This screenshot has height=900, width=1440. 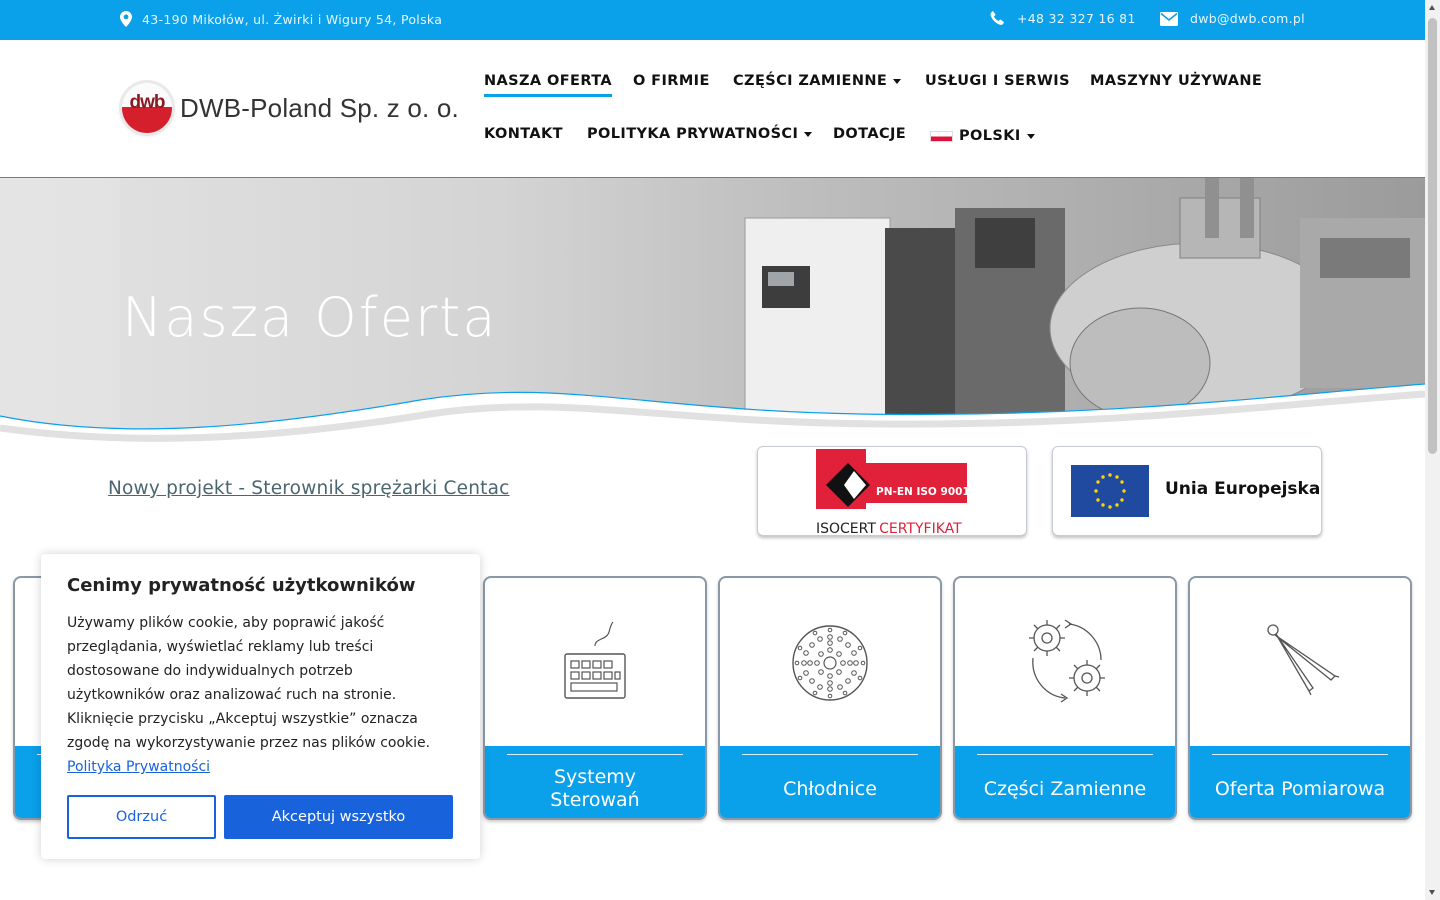 I want to click on nav-nasza-oferta: NASZA OFERTA, so click(x=548, y=85).